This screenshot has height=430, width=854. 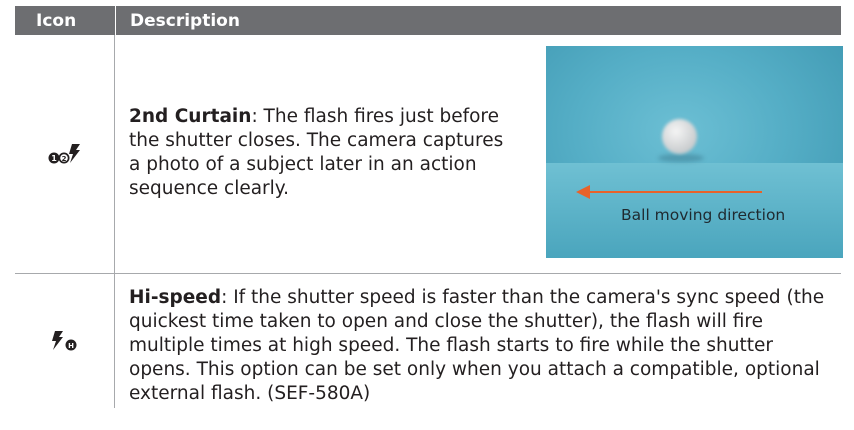 What do you see at coordinates (703, 215) in the screenshot?
I see `photo-caption: Ball moving direction` at bounding box center [703, 215].